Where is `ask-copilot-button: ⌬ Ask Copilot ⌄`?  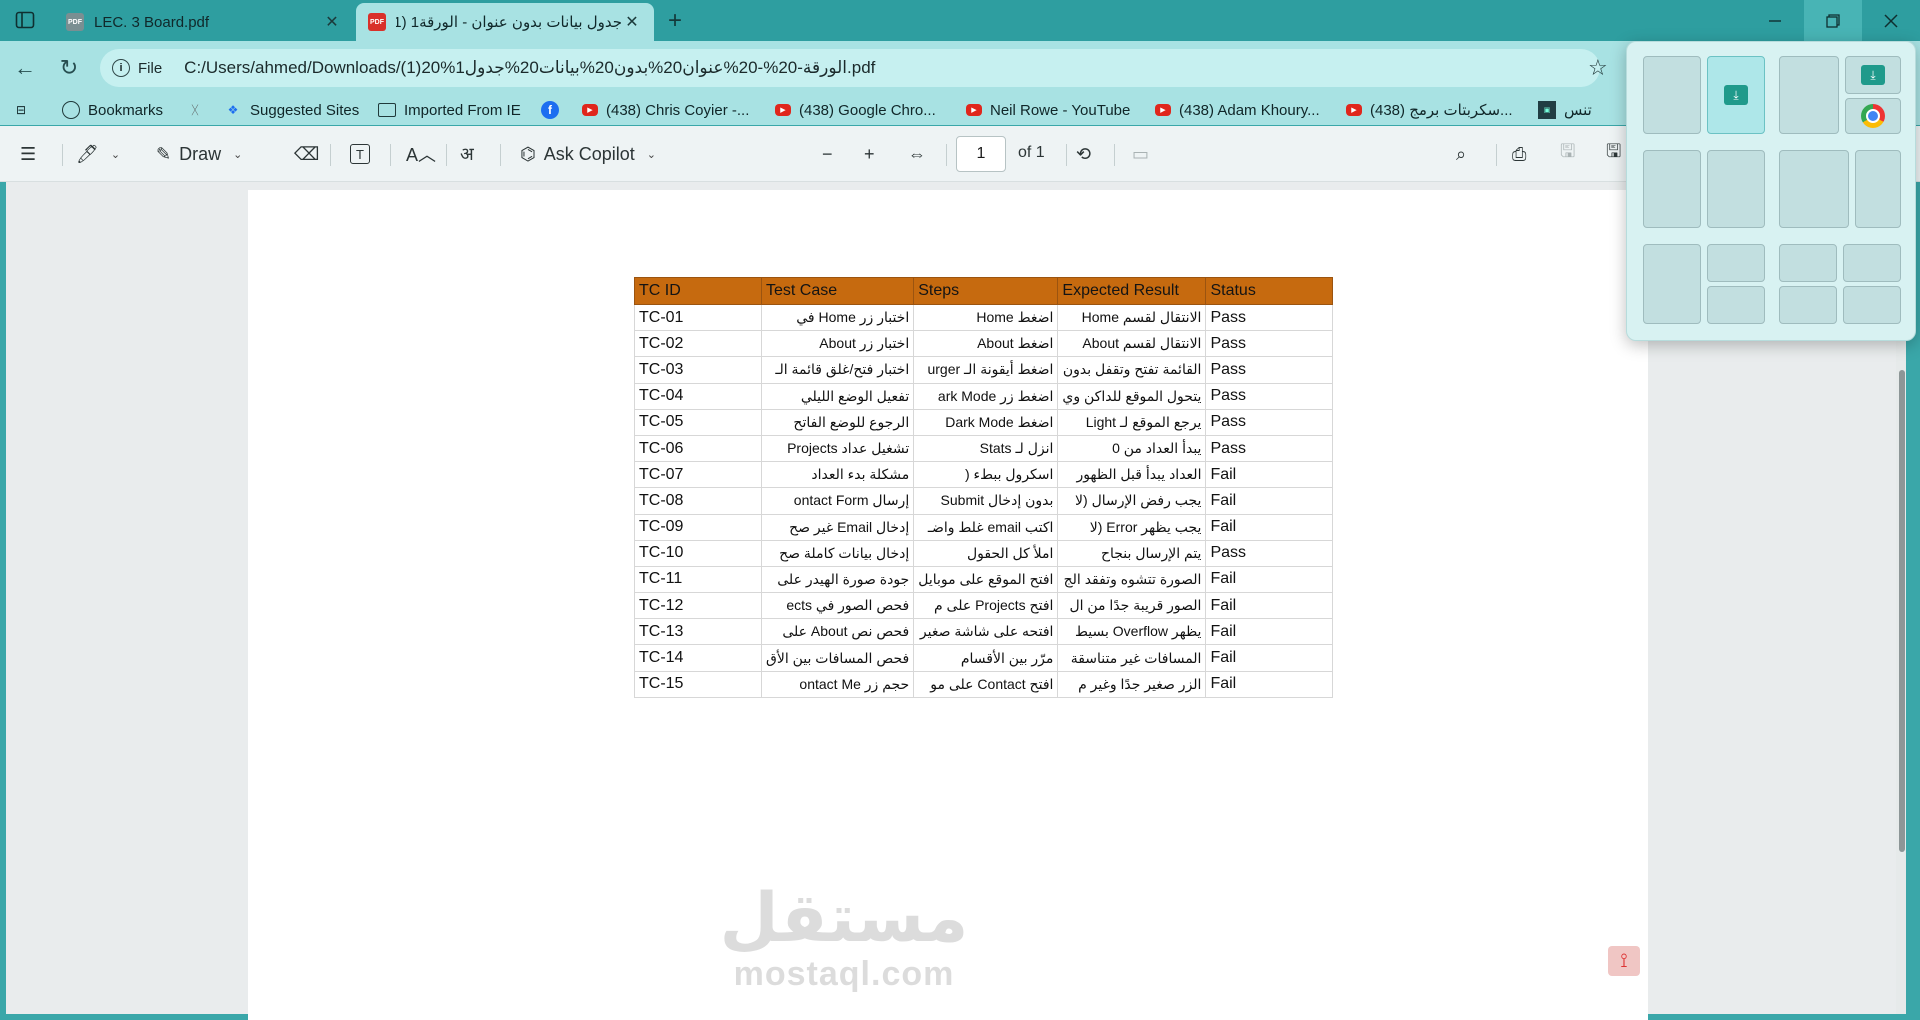 ask-copilot-button: ⌬ Ask Copilot ⌄ is located at coordinates (588, 154).